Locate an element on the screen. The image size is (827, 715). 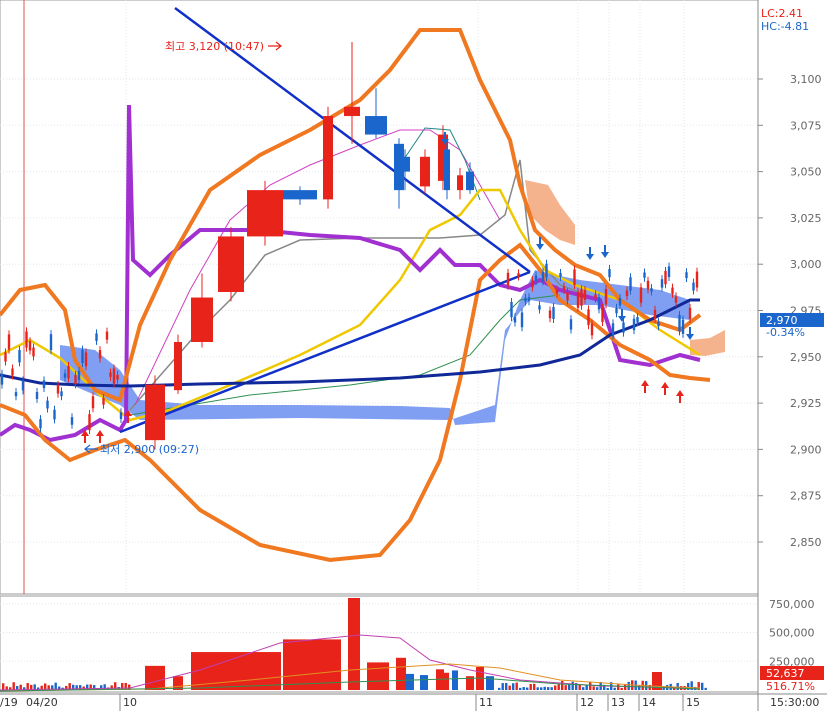
volume-axis: 750,000500,000250,000 is located at coordinates (792, 633).